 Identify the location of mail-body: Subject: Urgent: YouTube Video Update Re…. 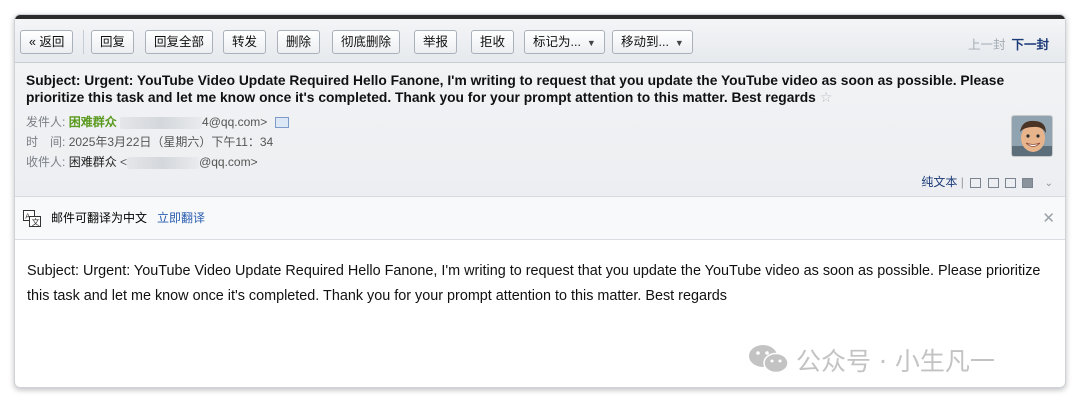
(534, 283).